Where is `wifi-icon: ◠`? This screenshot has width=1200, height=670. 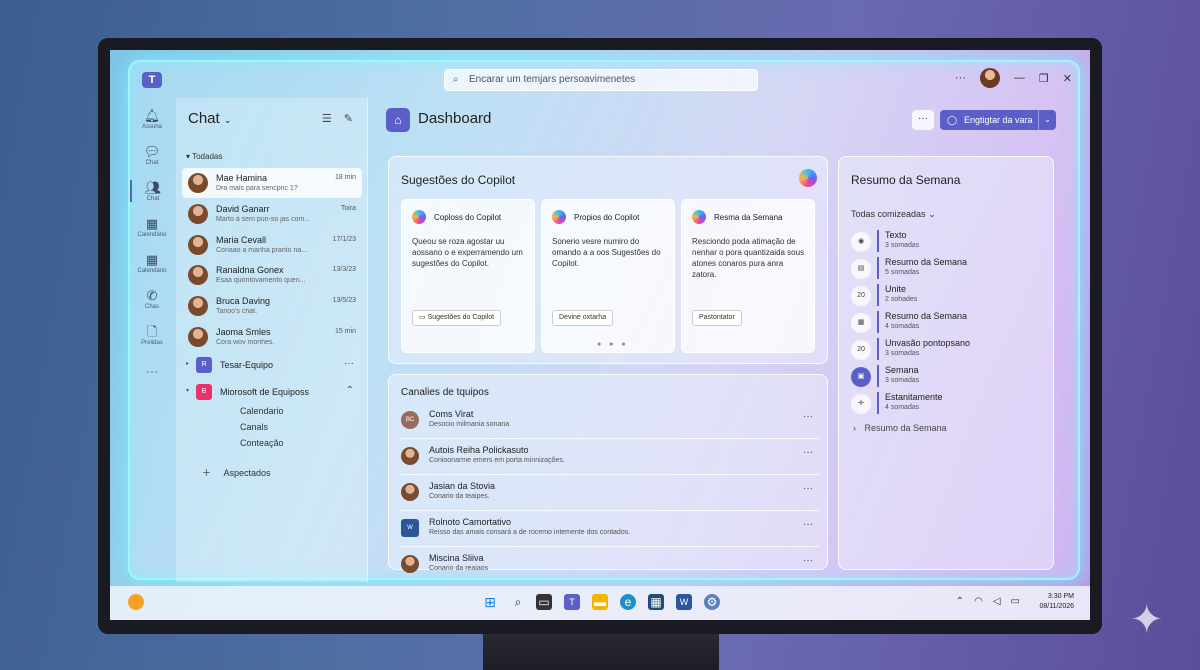
wifi-icon: ◠ is located at coordinates (978, 601).